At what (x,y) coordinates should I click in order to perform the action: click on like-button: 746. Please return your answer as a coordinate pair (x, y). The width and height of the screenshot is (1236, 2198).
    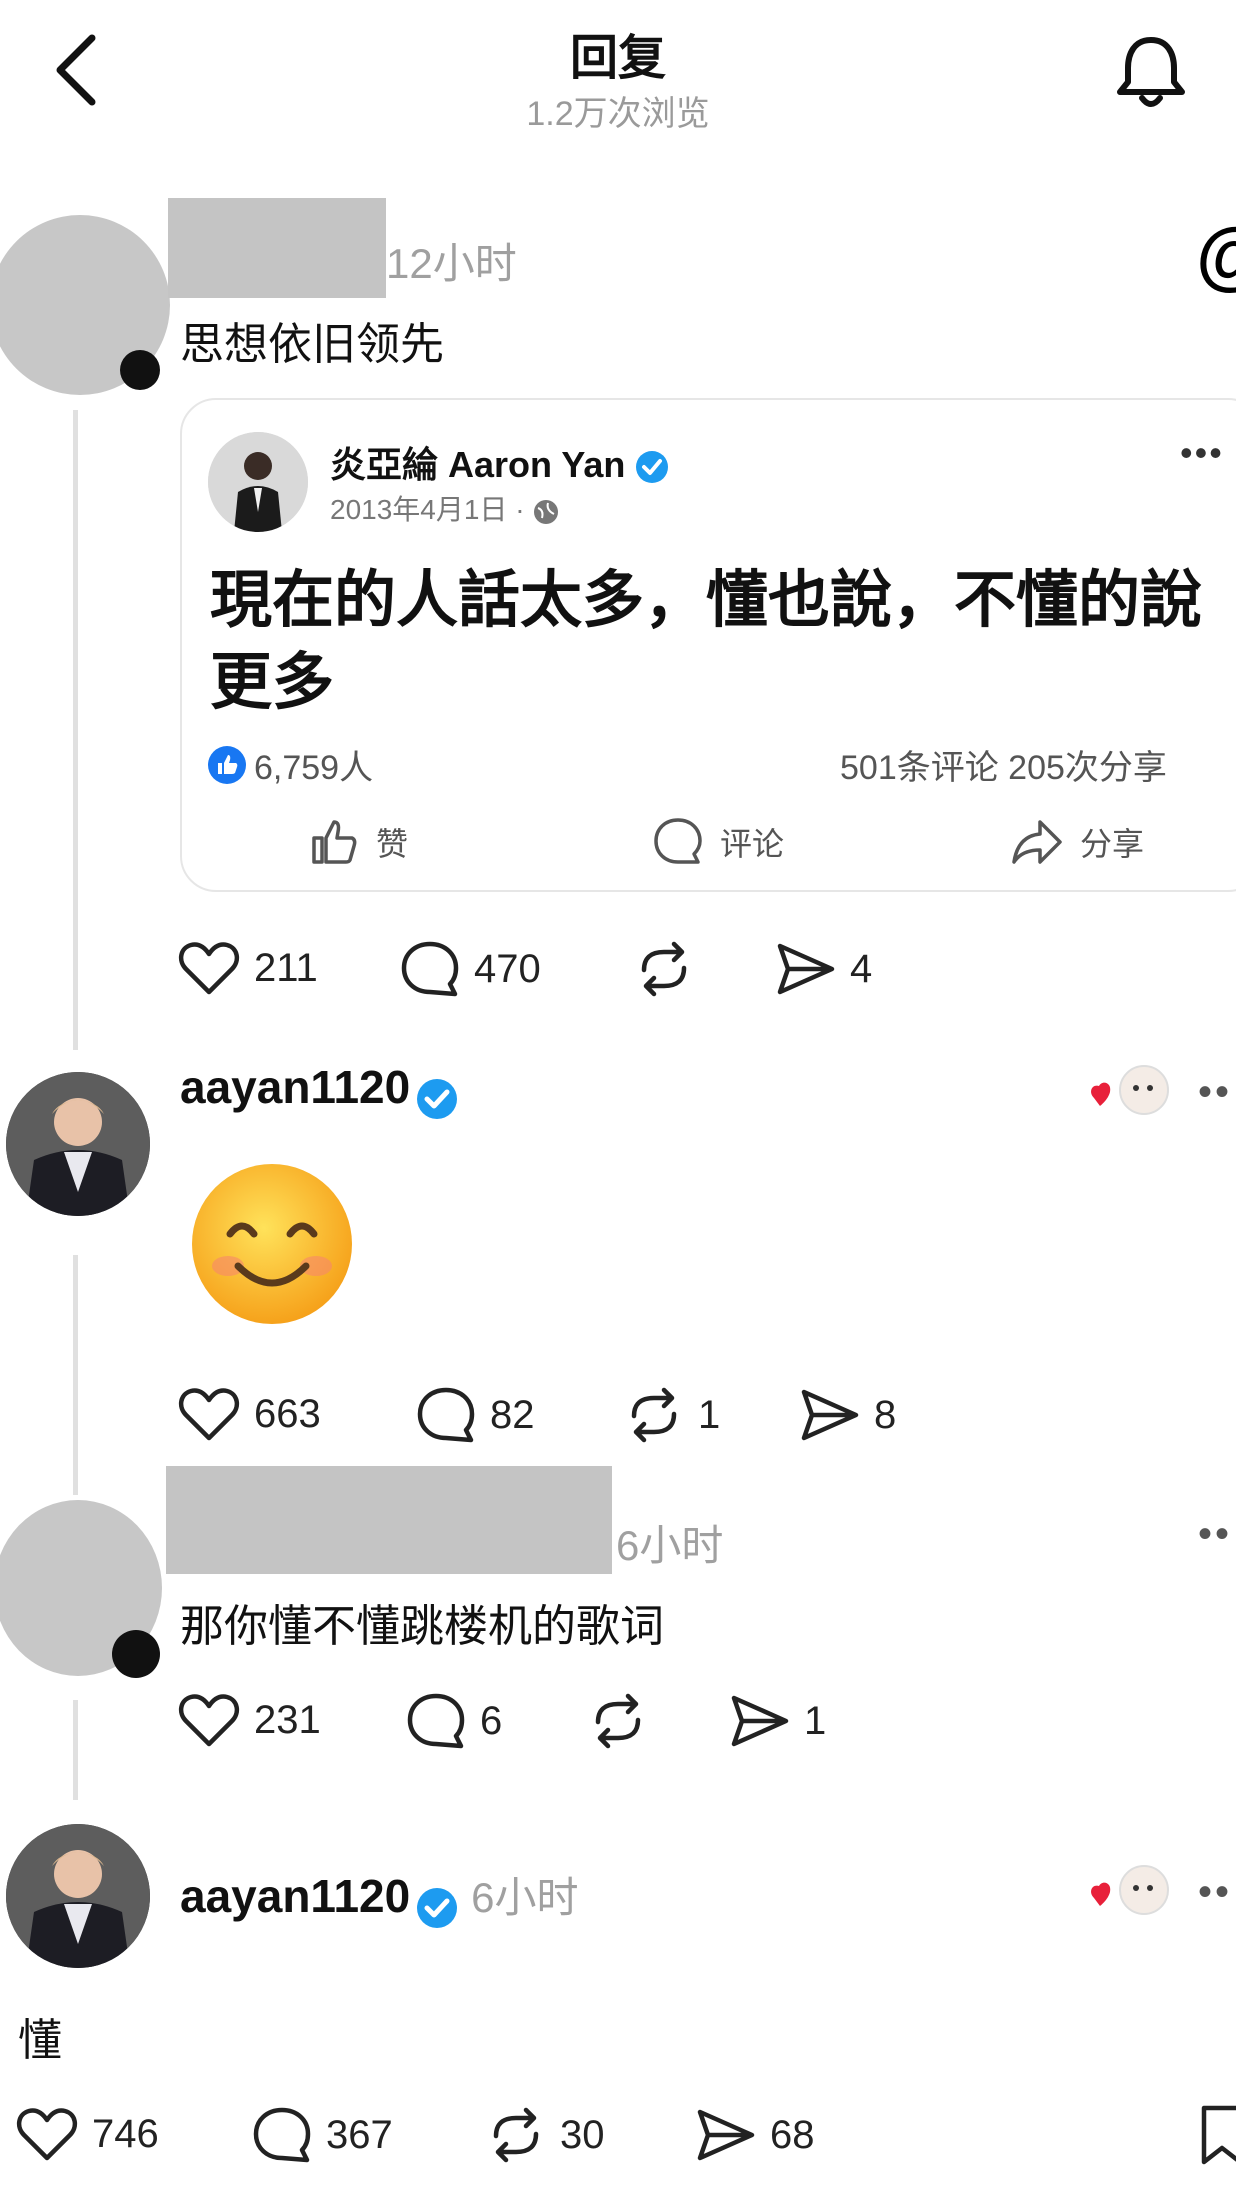
    Looking at the image, I should click on (87, 2134).